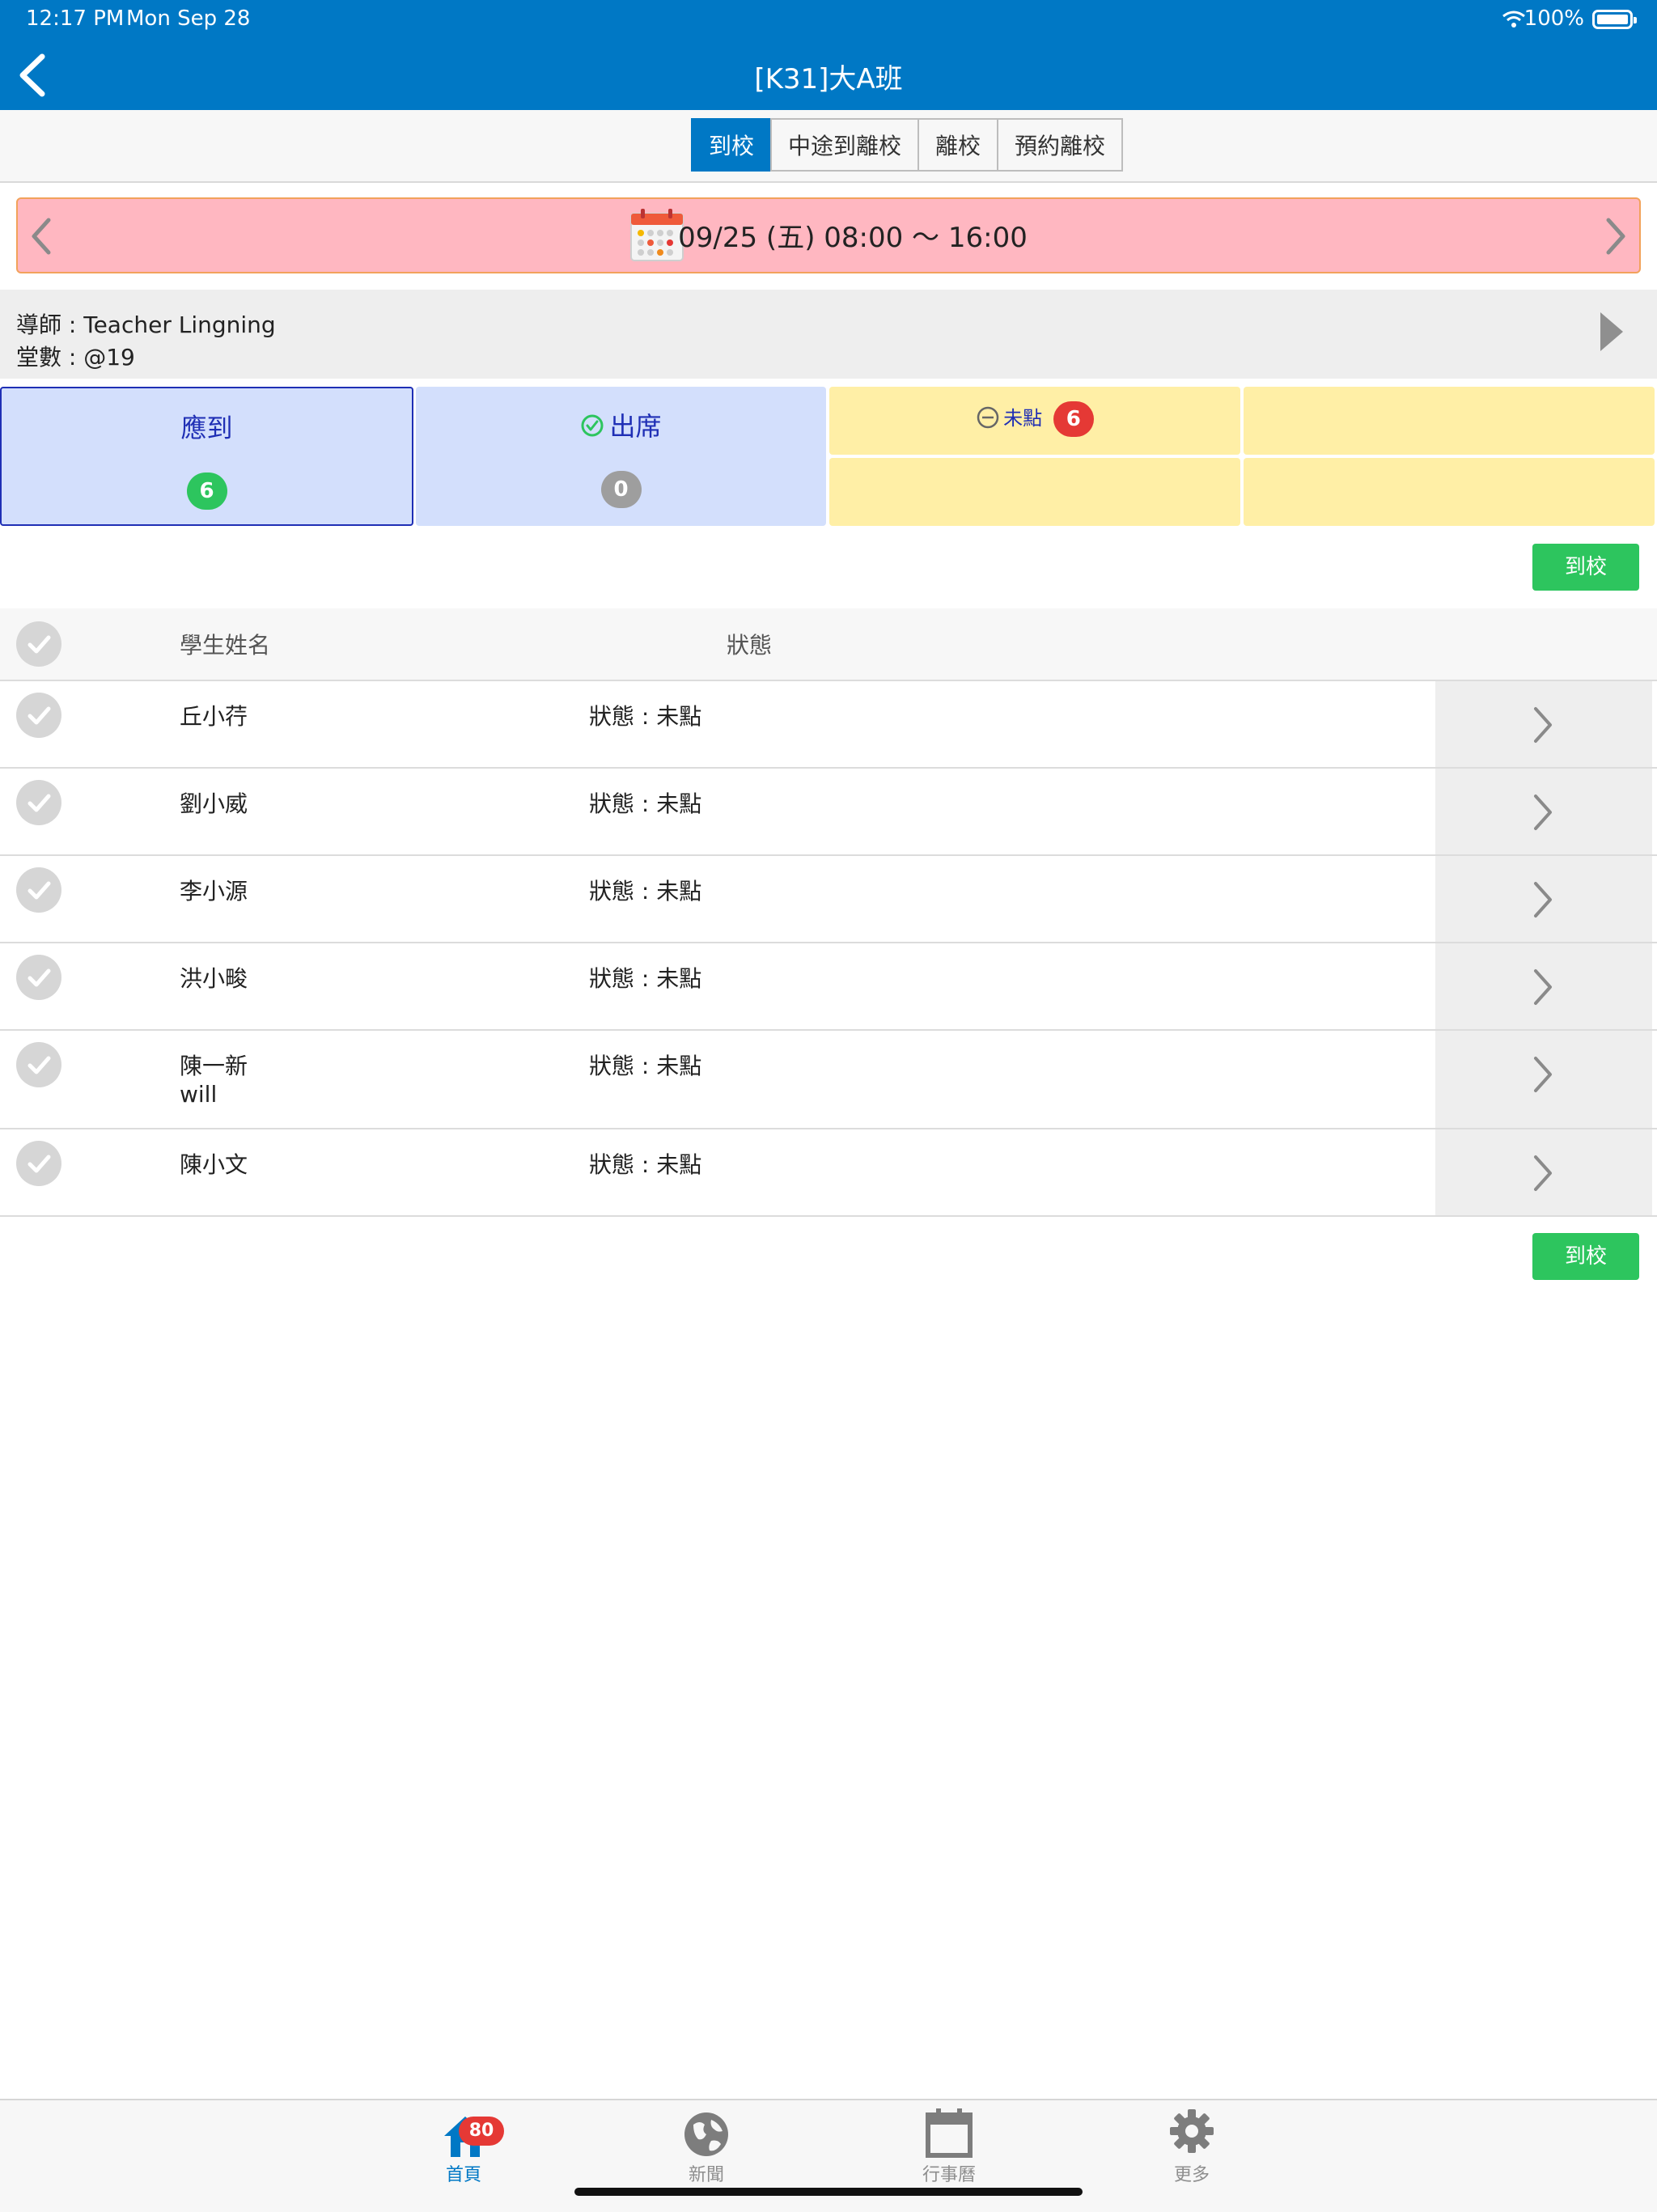  What do you see at coordinates (949, 2175) in the screenshot?
I see `tab-calendar-label: 行事曆` at bounding box center [949, 2175].